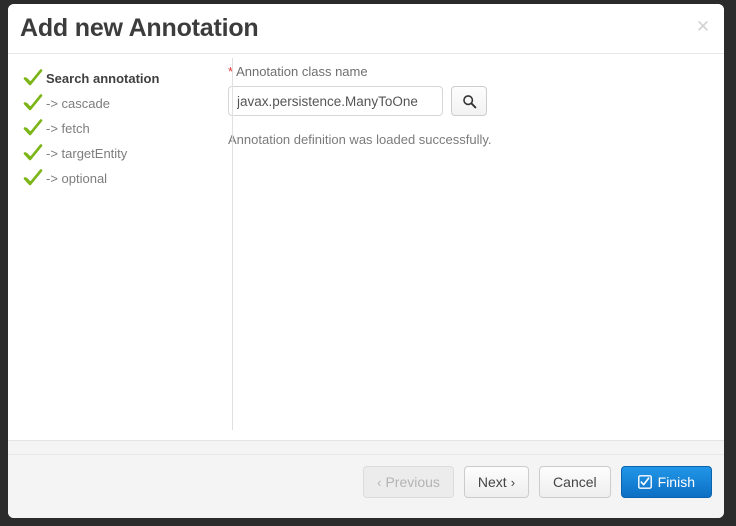 The height and width of the screenshot is (526, 736). I want to click on footer-divider, so click(366, 454).